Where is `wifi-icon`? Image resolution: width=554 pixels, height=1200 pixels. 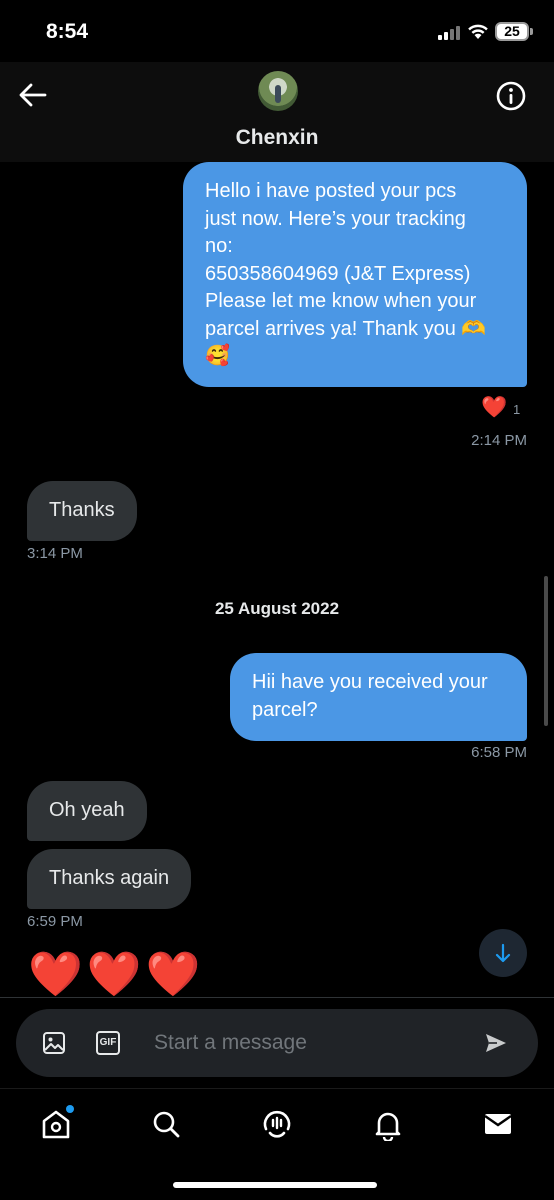
wifi-icon is located at coordinates (478, 31).